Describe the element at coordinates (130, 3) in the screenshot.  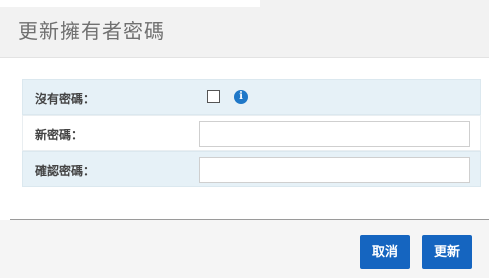
I see `top-edge-strip` at that location.